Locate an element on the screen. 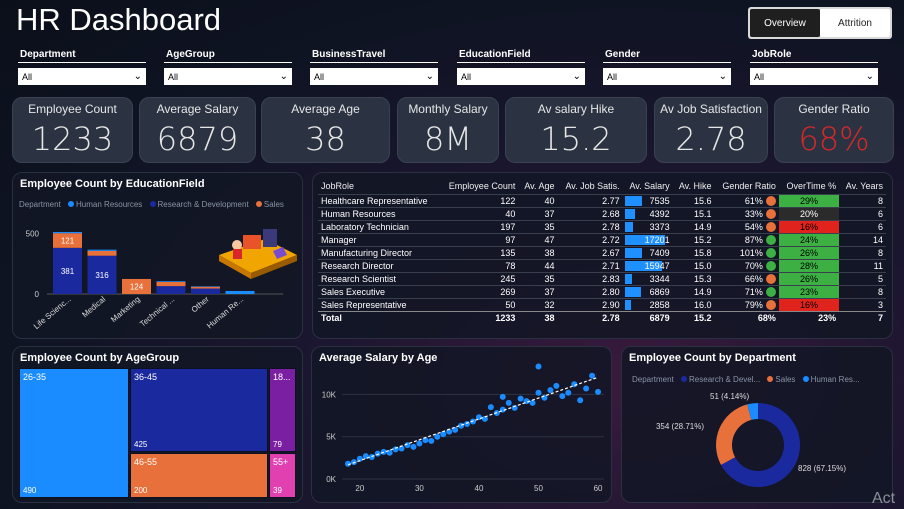 This screenshot has height=509, width=904. cell-value: 87% is located at coordinates (753, 239).